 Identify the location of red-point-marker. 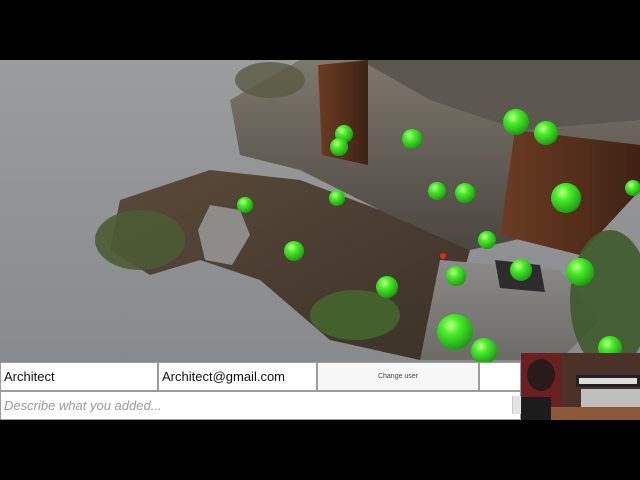
(443, 256).